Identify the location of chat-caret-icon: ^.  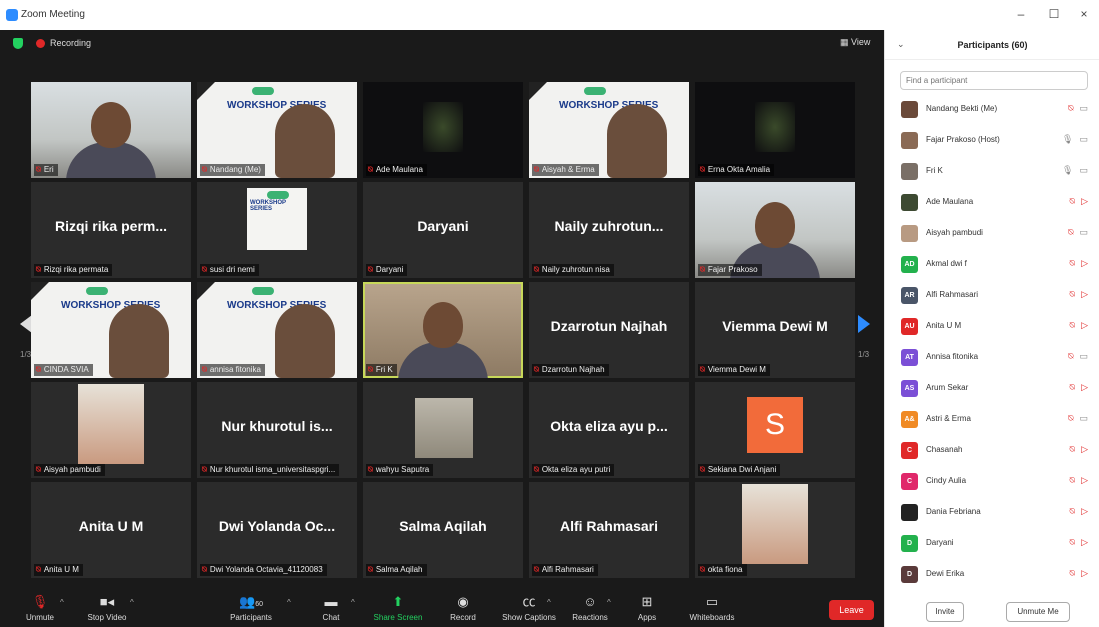
(353, 602).